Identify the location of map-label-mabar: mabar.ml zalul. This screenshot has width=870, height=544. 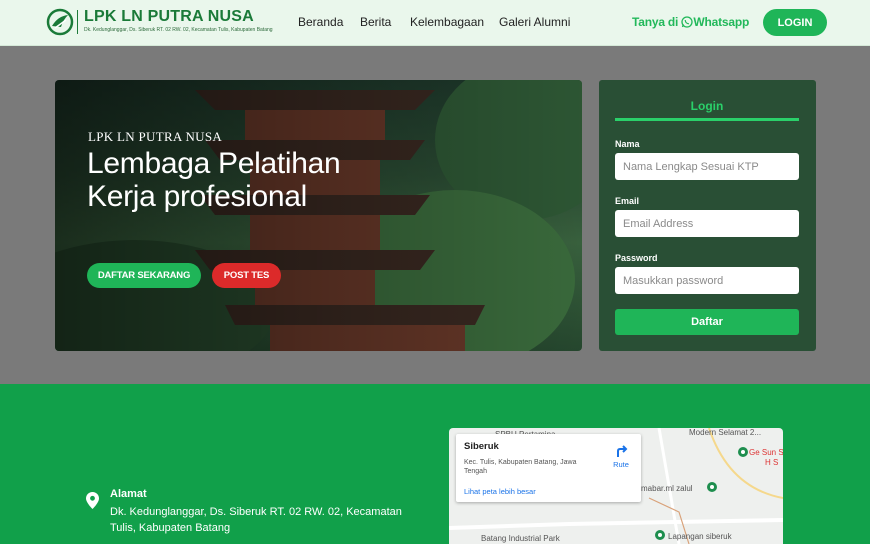
(667, 488).